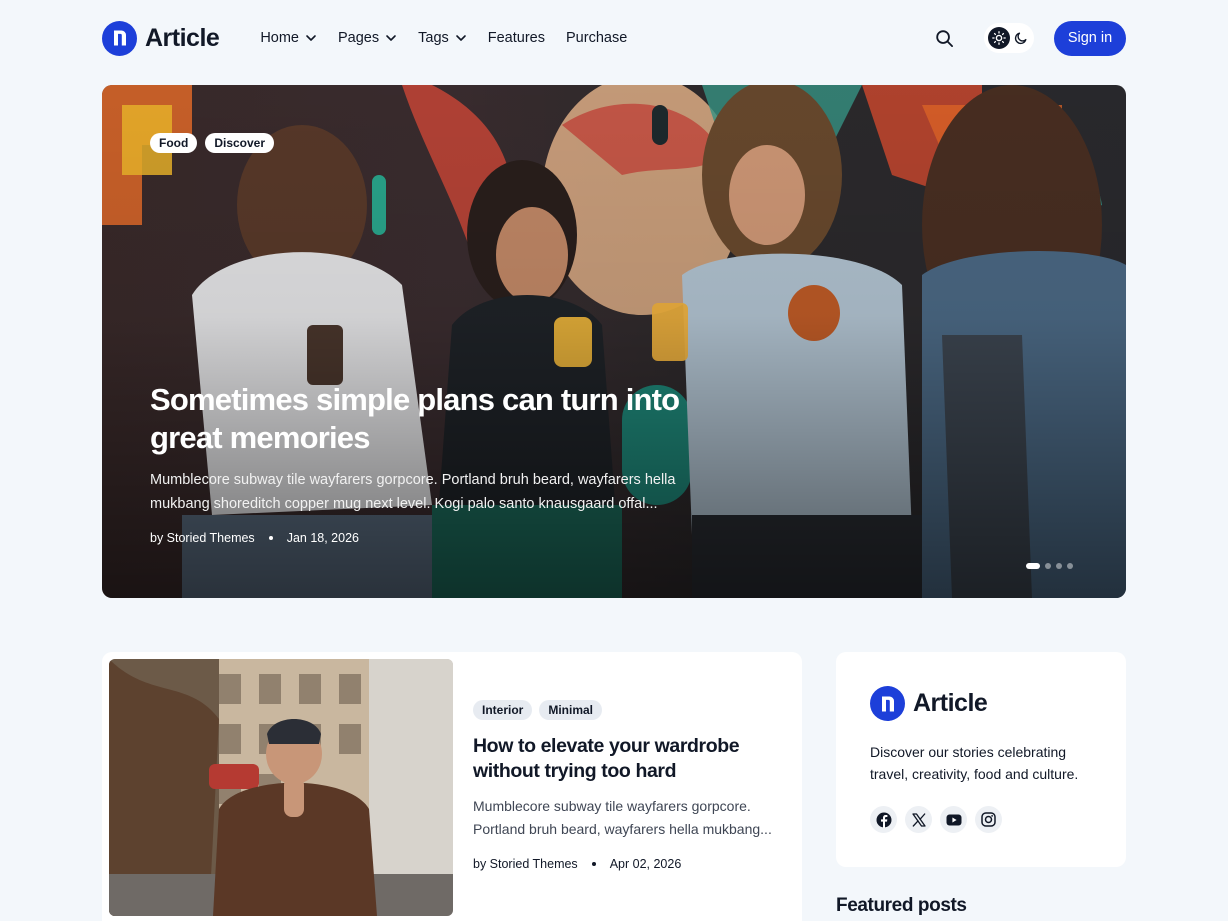 The height and width of the screenshot is (921, 1228). I want to click on sidebar-logo: Article, so click(929, 703).